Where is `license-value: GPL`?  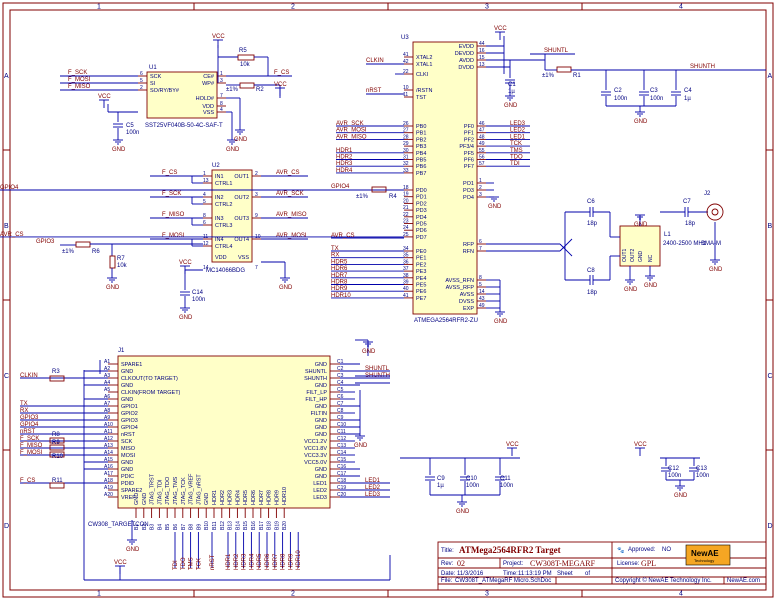
license-value: GPL is located at coordinates (648, 563).